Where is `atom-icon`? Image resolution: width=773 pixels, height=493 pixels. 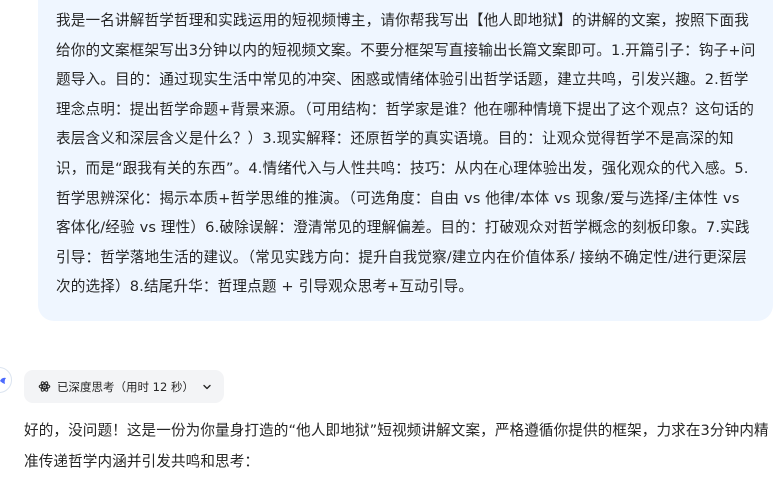 atom-icon is located at coordinates (44, 386).